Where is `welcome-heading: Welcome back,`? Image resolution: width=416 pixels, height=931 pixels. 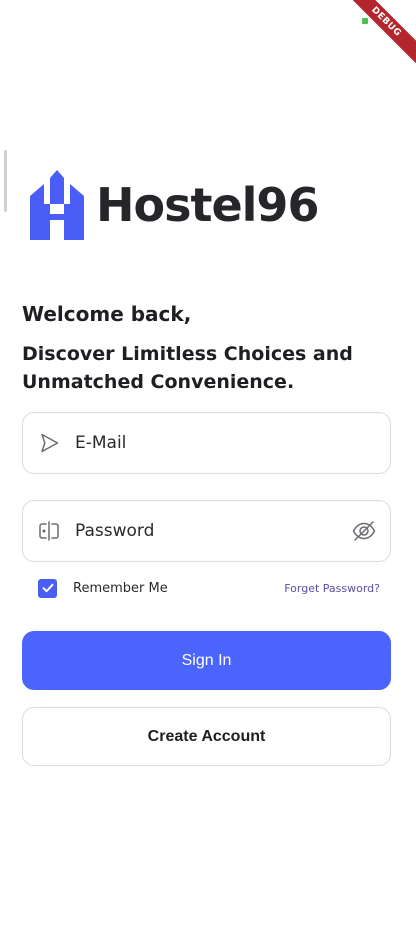
welcome-heading: Welcome back, is located at coordinates (107, 314).